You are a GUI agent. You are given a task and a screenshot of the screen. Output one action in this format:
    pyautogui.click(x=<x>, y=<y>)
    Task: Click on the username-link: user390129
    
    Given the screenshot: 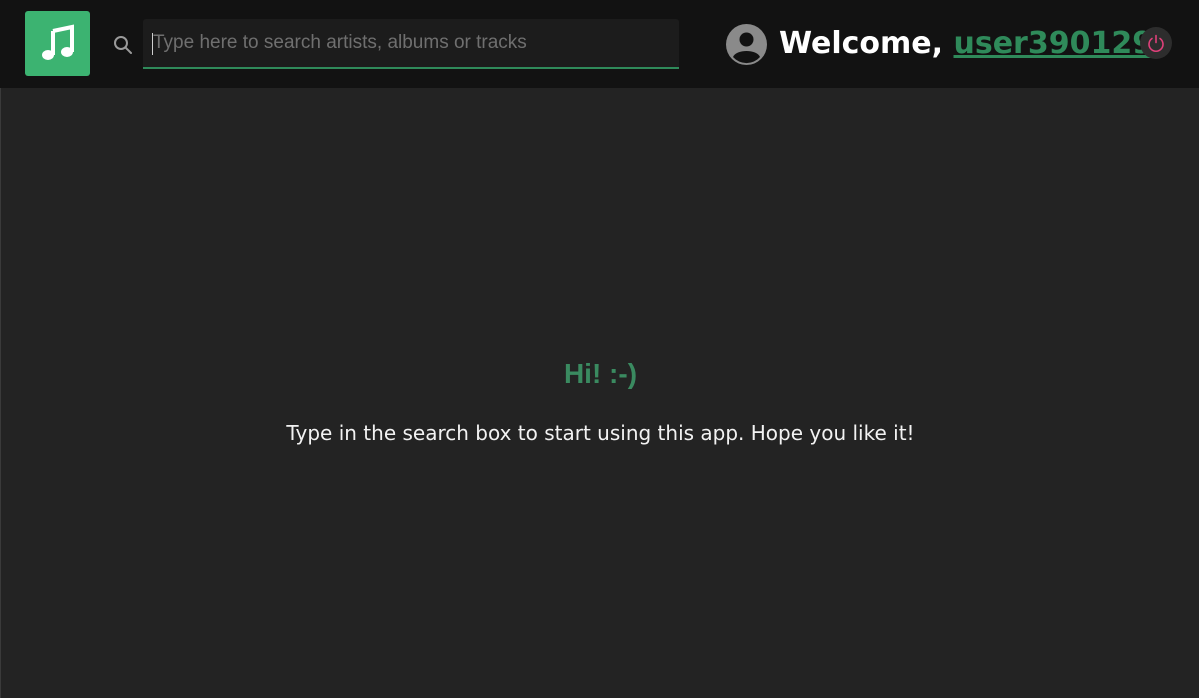 What is the action you would take?
    pyautogui.click(x=1054, y=43)
    